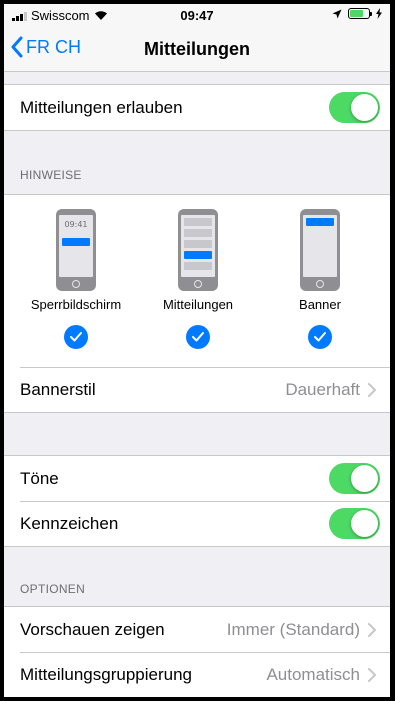 The image size is (395, 701). What do you see at coordinates (360, 13) in the screenshot?
I see `battery-icon` at bounding box center [360, 13].